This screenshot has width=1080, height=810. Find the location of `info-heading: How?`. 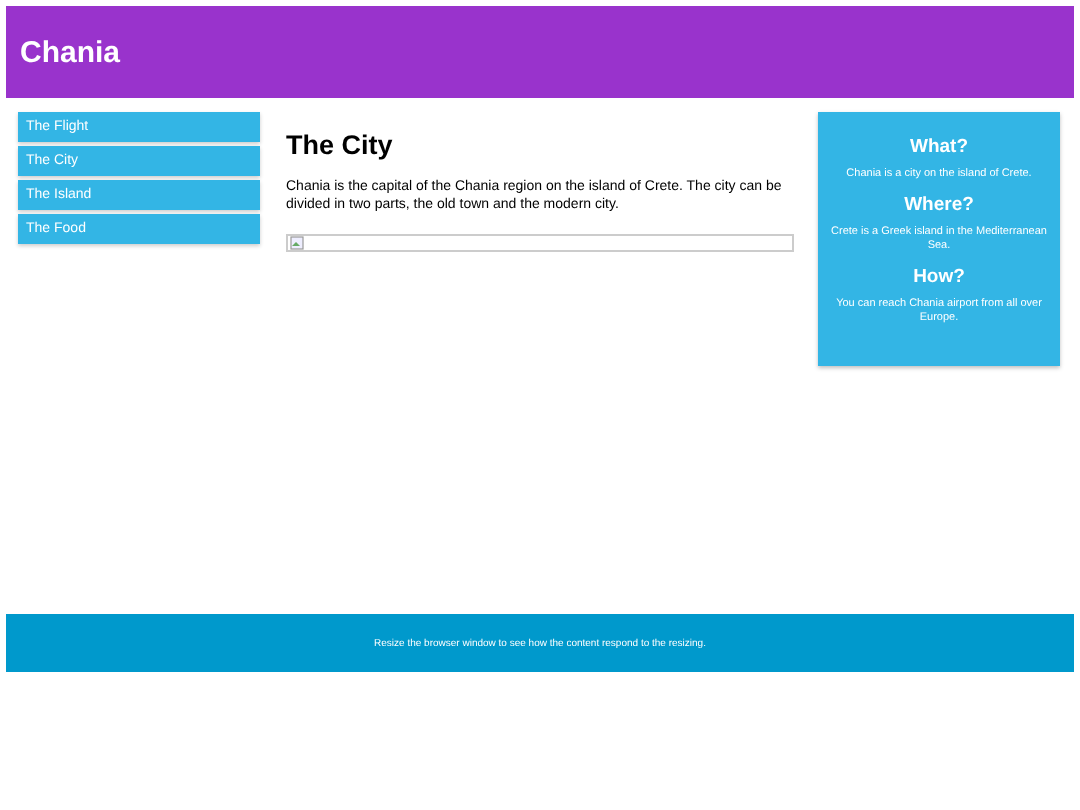

info-heading: How? is located at coordinates (939, 277).